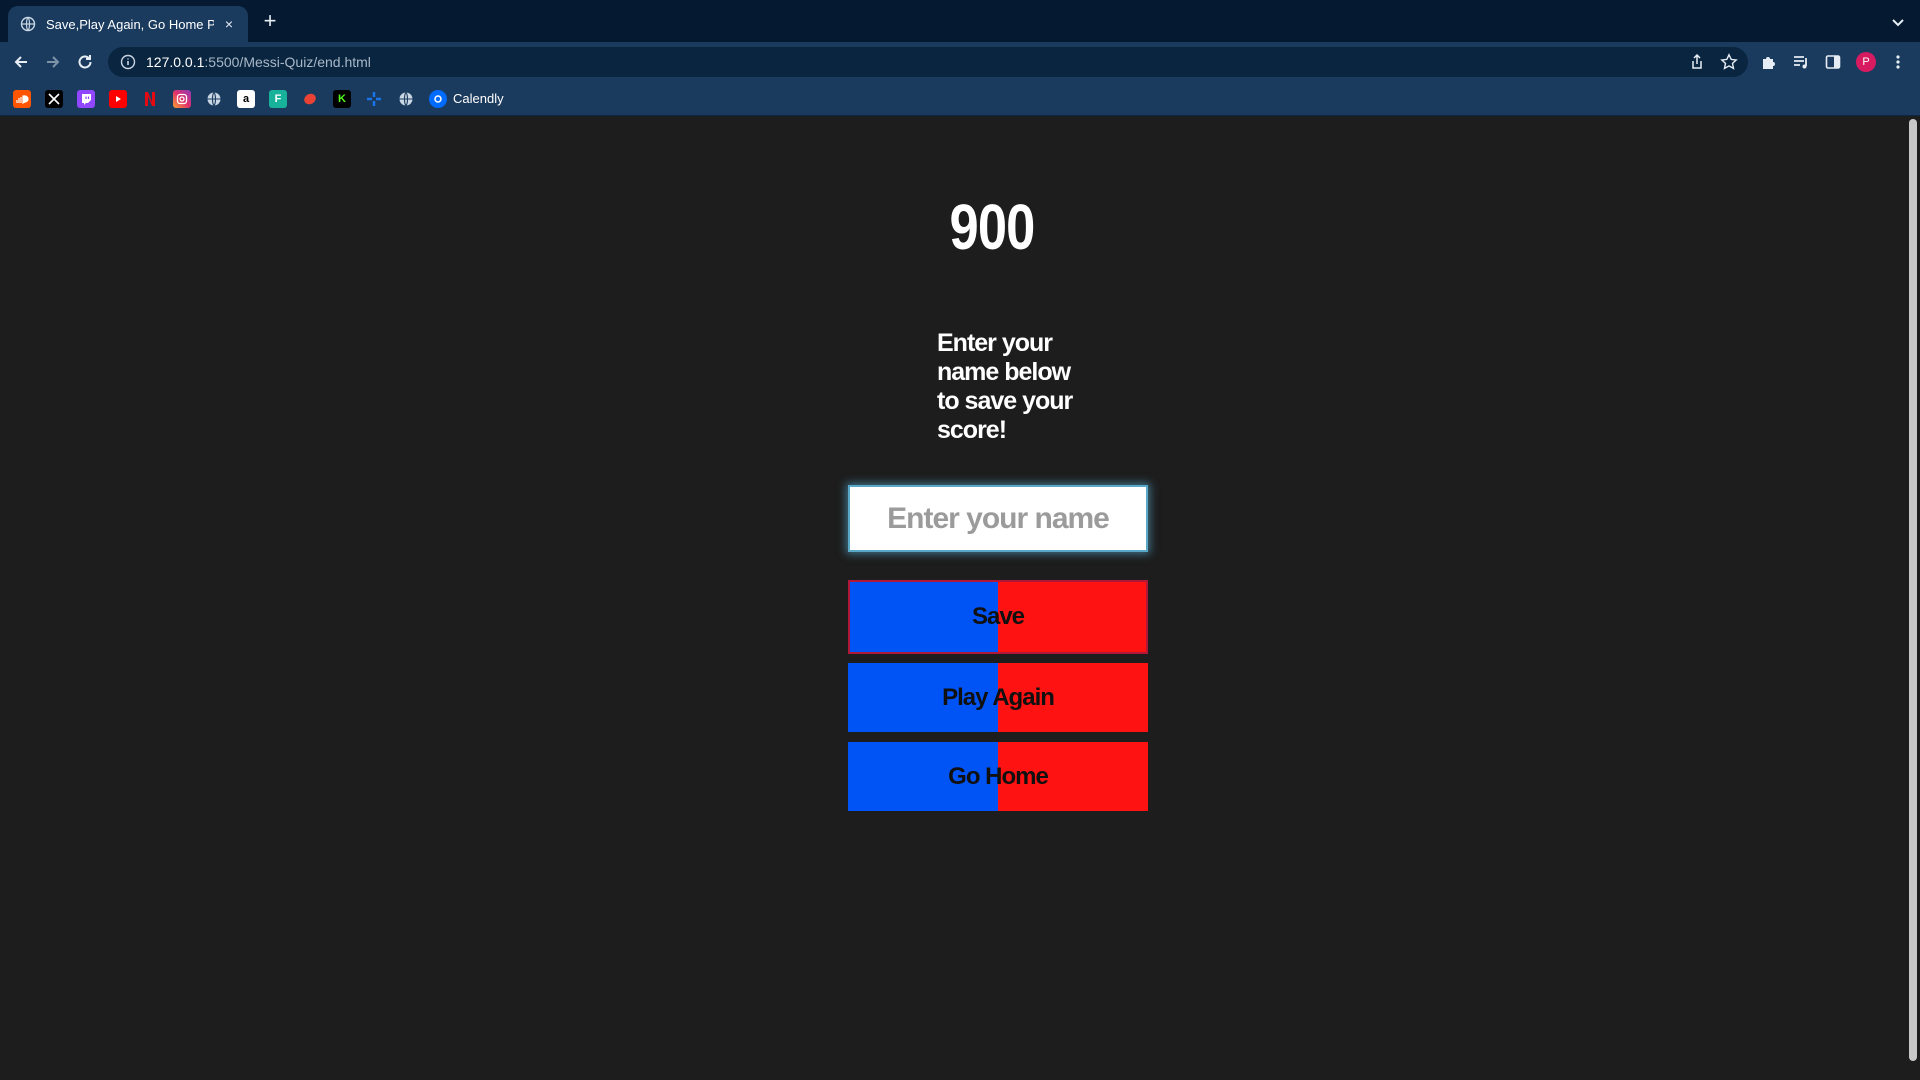 The height and width of the screenshot is (1080, 1920). What do you see at coordinates (229, 24) in the screenshot?
I see `close-tab-icon: ×` at bounding box center [229, 24].